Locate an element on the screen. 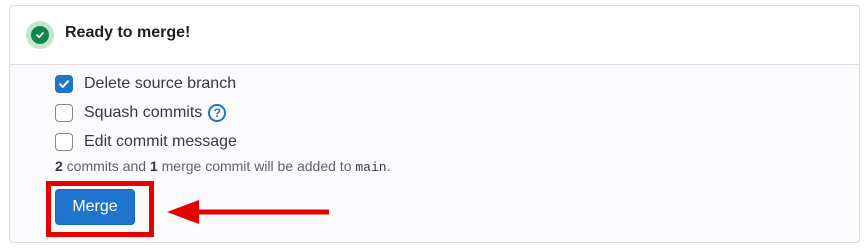 This screenshot has height=250, width=868. delete-source-branch-option: Delete source branch is located at coordinates (145, 84).